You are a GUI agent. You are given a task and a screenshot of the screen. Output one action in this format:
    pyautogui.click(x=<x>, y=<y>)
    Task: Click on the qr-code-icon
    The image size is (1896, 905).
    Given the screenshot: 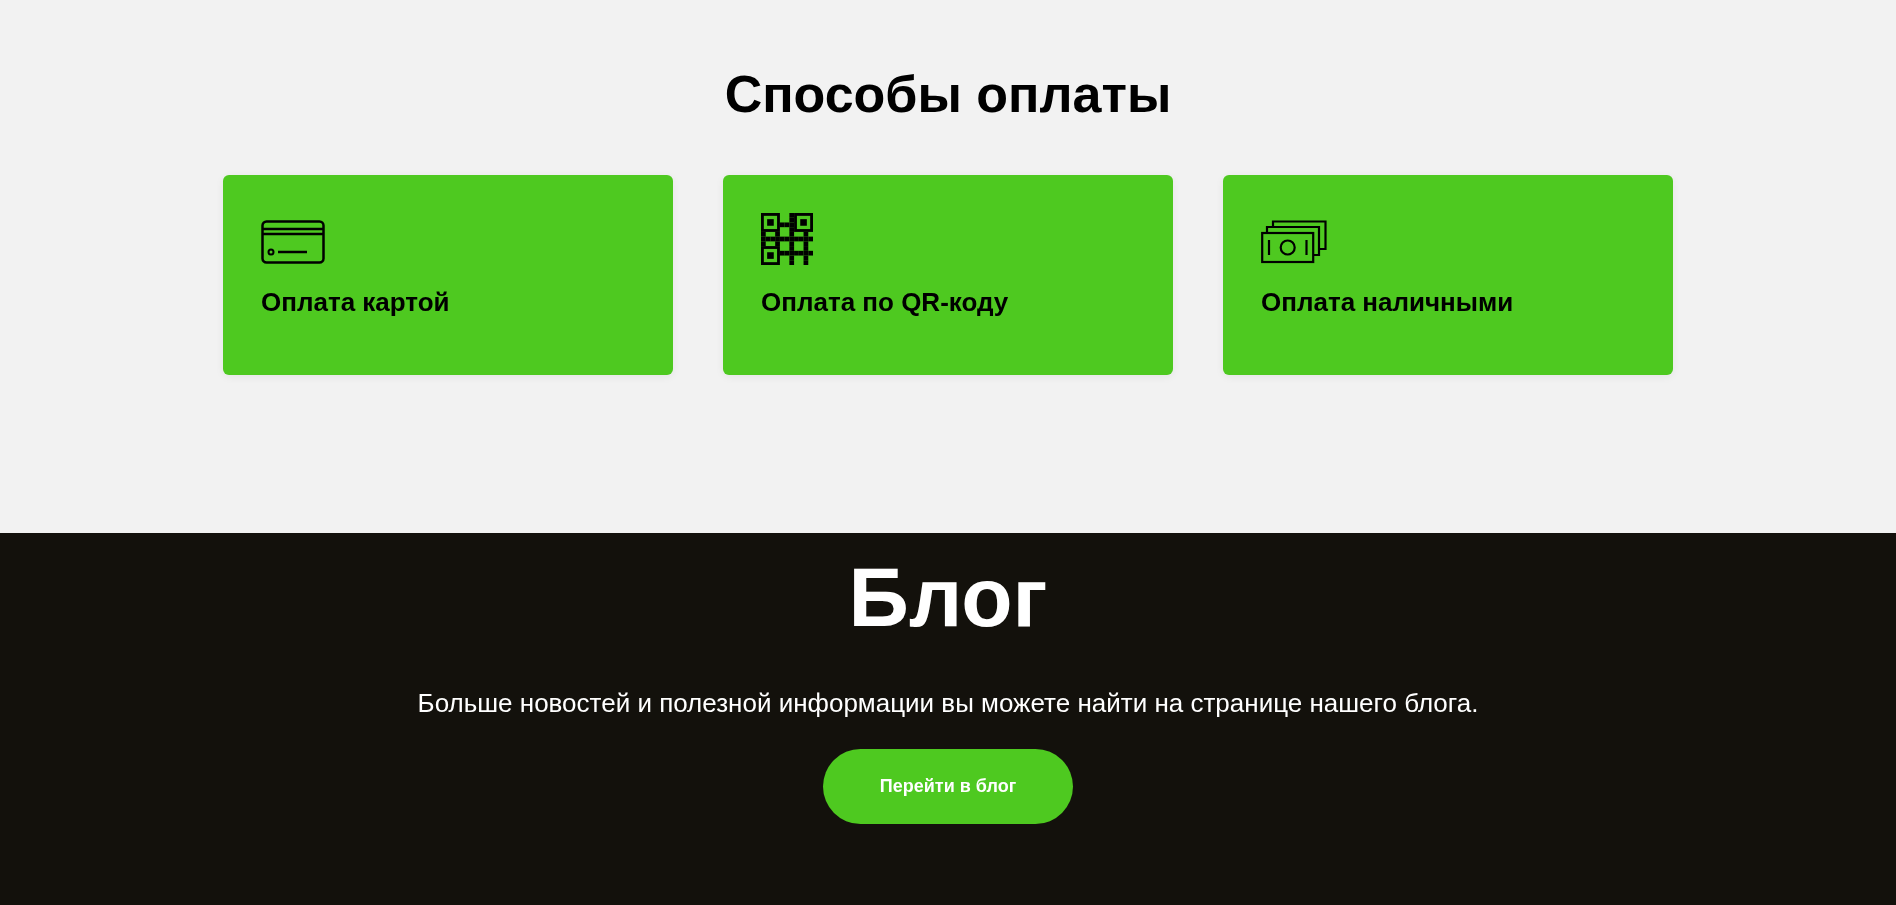 What is the action you would take?
    pyautogui.click(x=787, y=239)
    